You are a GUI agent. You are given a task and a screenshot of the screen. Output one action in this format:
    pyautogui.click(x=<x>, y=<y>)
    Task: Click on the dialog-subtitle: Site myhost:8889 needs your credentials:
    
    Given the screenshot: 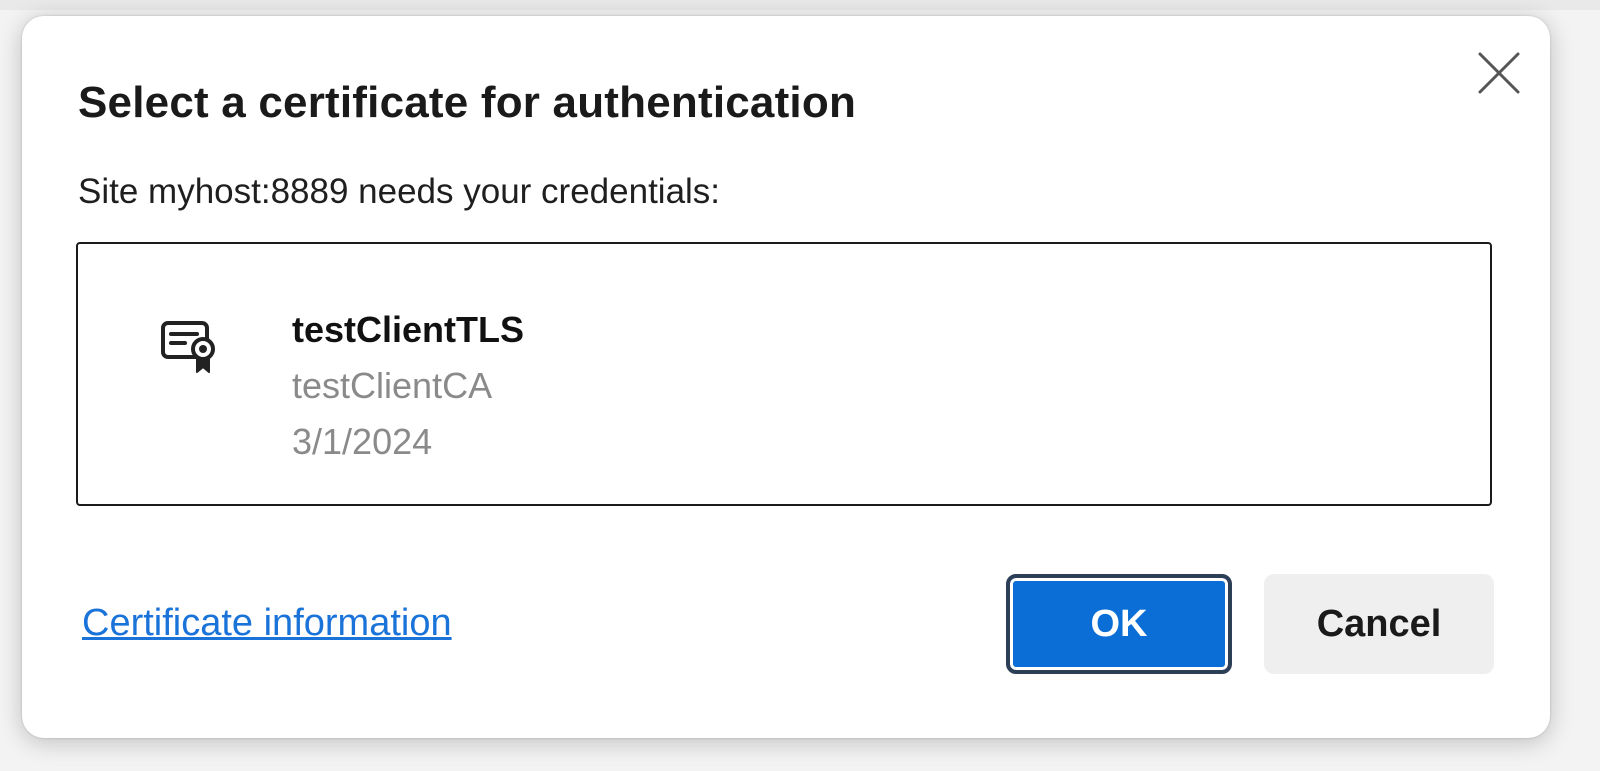 What is the action you would take?
    pyautogui.click(x=399, y=191)
    